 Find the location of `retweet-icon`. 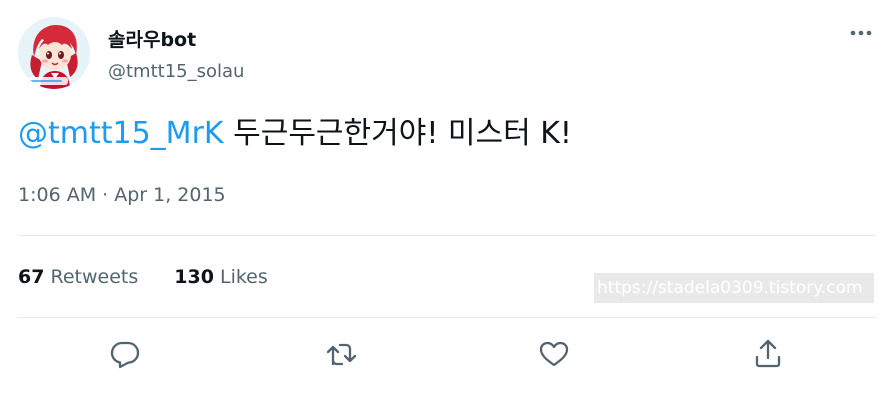

retweet-icon is located at coordinates (341, 354).